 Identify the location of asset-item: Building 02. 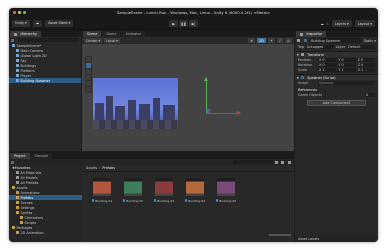
(133, 192).